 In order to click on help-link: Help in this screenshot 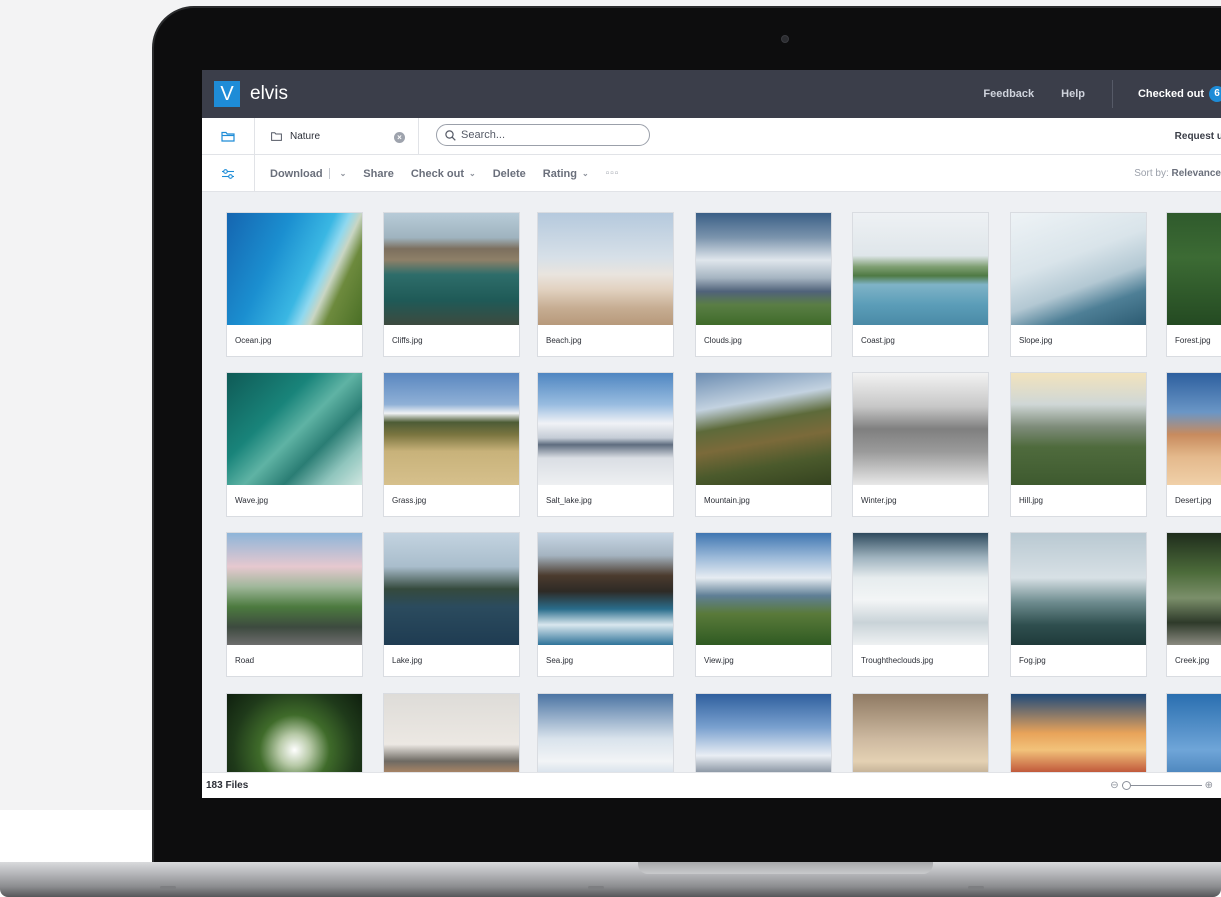, I will do `click(1073, 94)`.